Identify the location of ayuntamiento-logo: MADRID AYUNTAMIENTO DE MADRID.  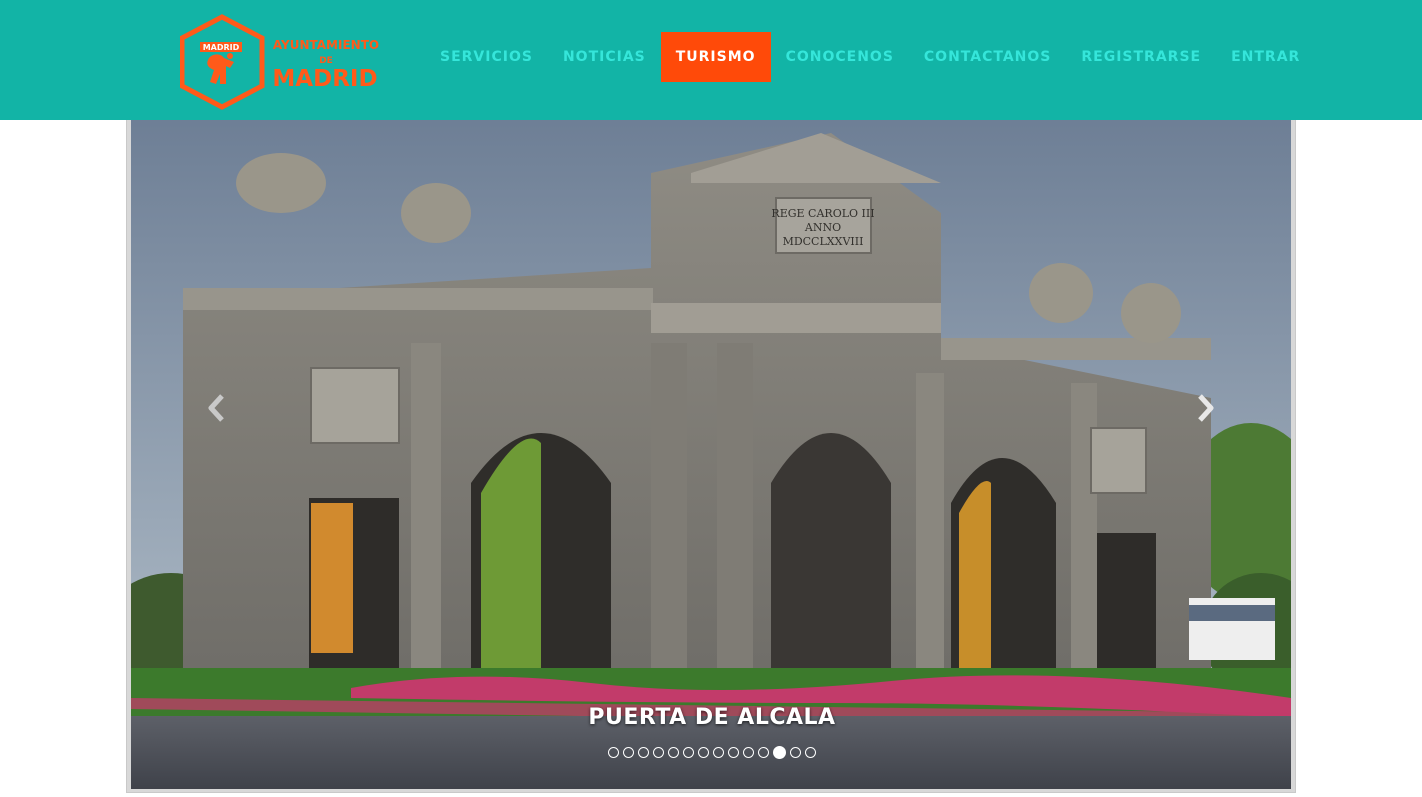
(282, 62).